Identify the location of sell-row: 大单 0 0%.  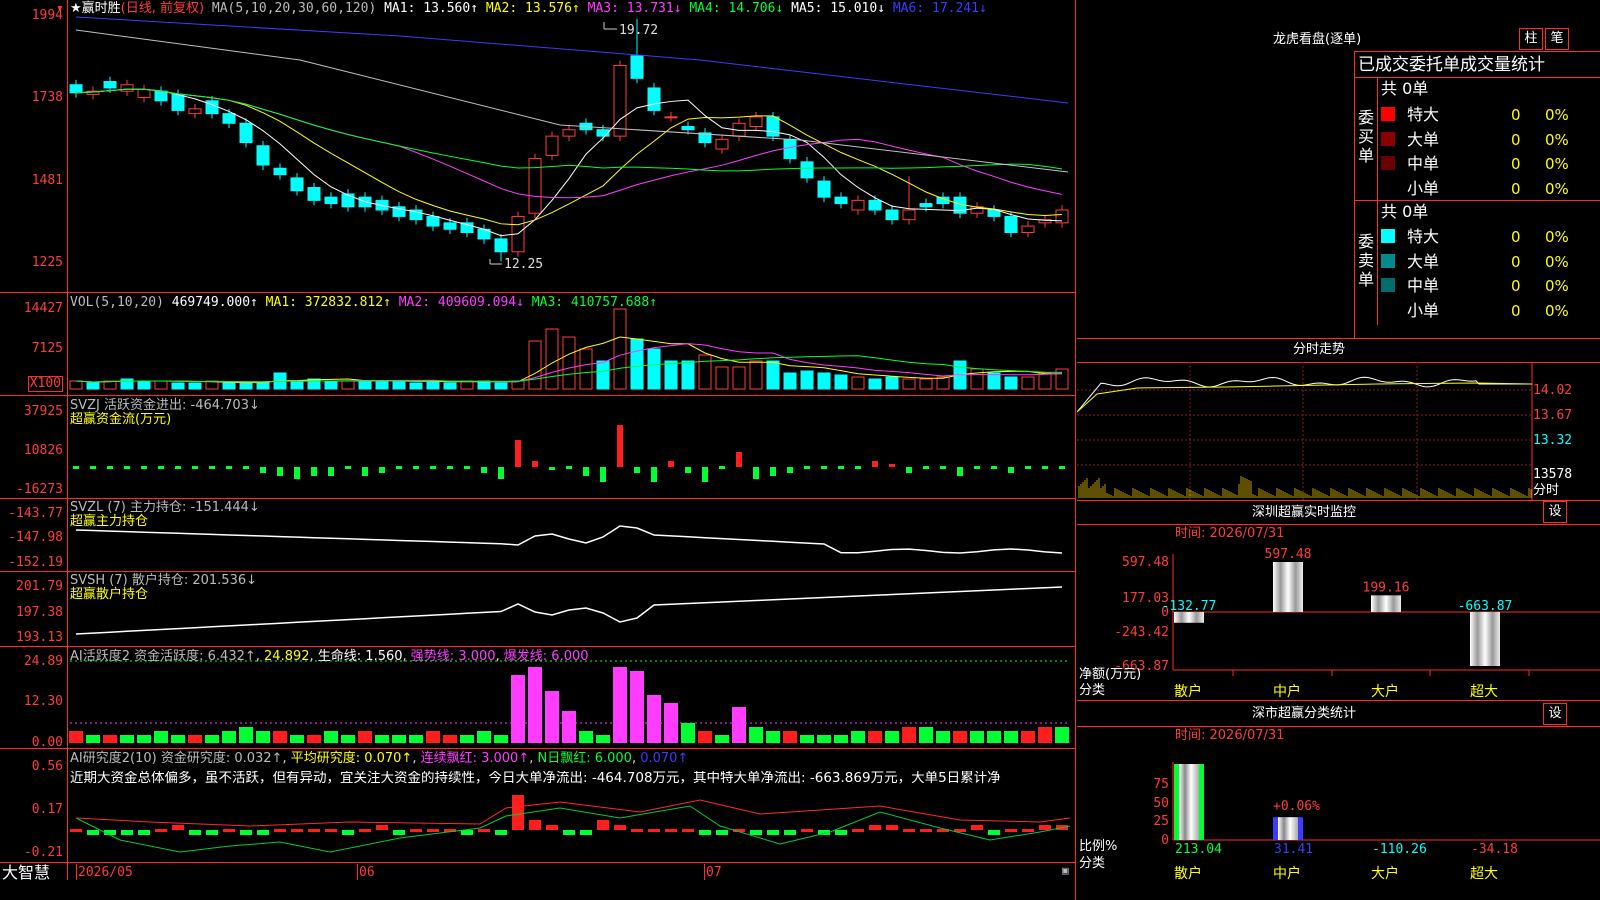
(1490, 261).